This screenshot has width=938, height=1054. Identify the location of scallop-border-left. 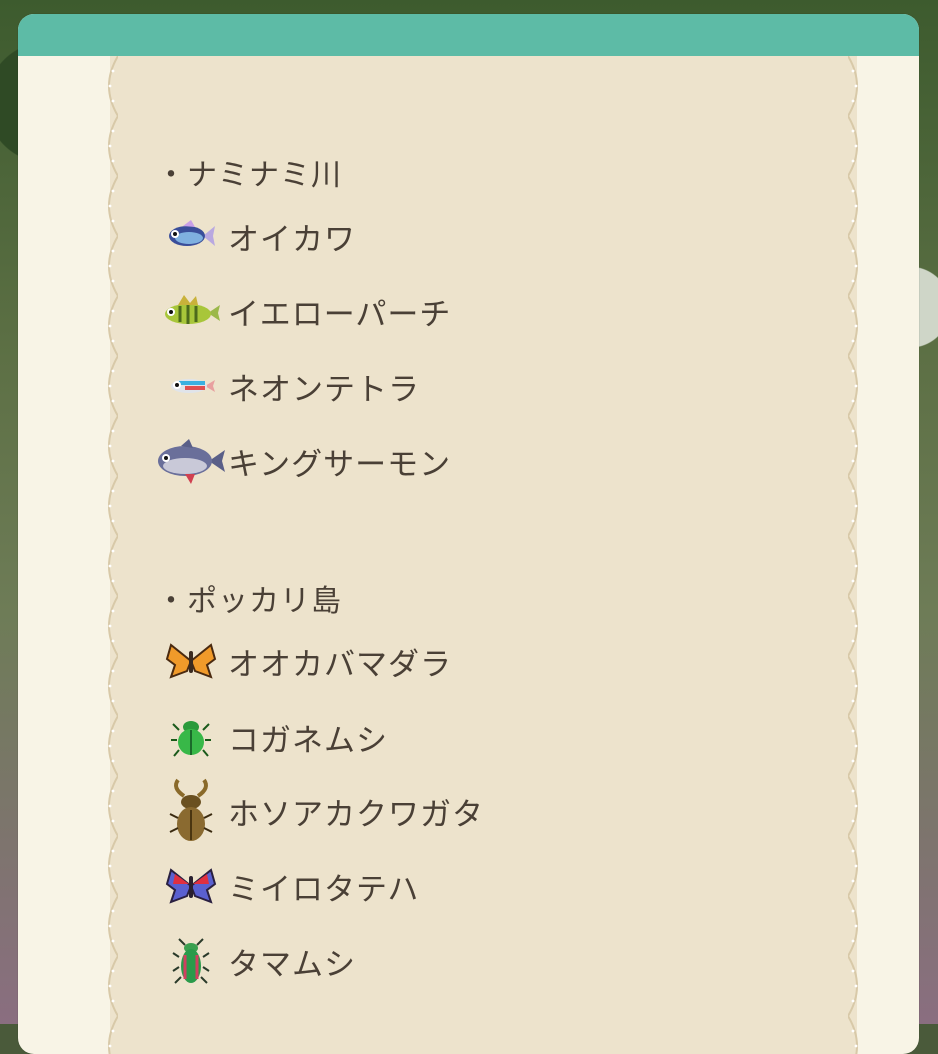
(109, 555).